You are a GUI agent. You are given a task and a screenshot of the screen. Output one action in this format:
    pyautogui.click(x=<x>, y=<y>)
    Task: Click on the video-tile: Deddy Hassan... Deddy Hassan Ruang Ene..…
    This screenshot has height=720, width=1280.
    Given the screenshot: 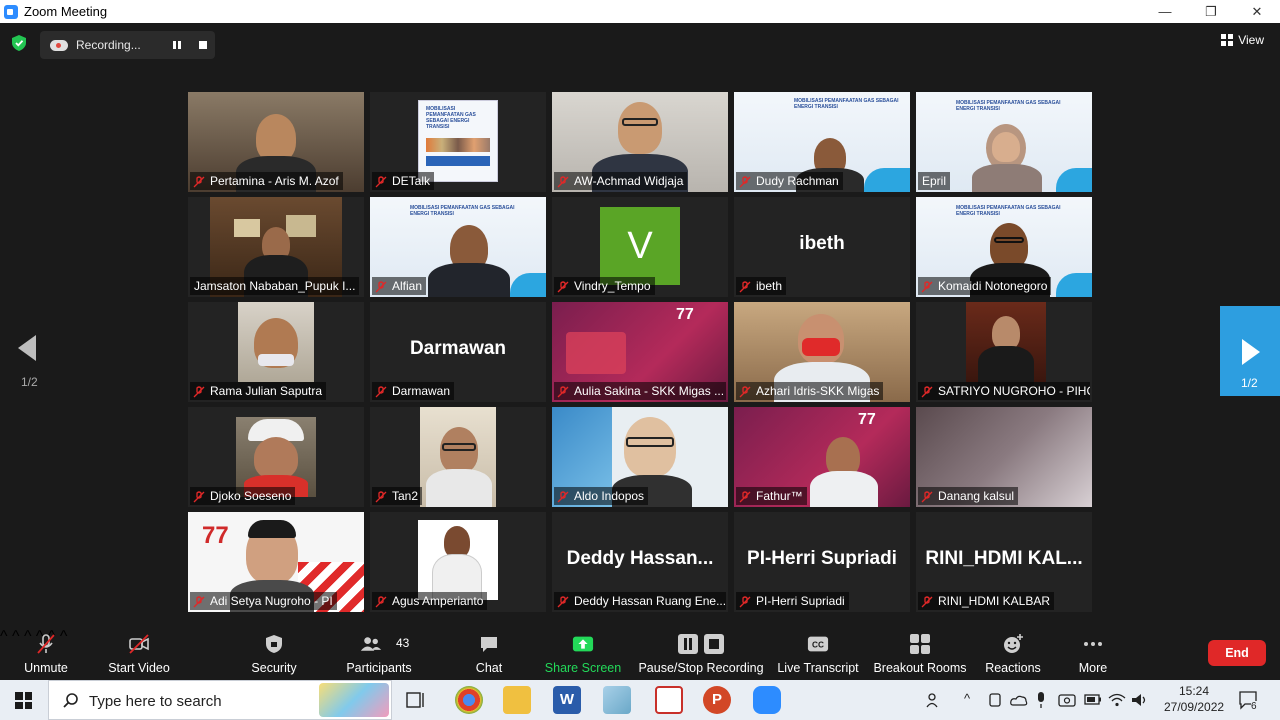 What is the action you would take?
    pyautogui.click(x=640, y=562)
    